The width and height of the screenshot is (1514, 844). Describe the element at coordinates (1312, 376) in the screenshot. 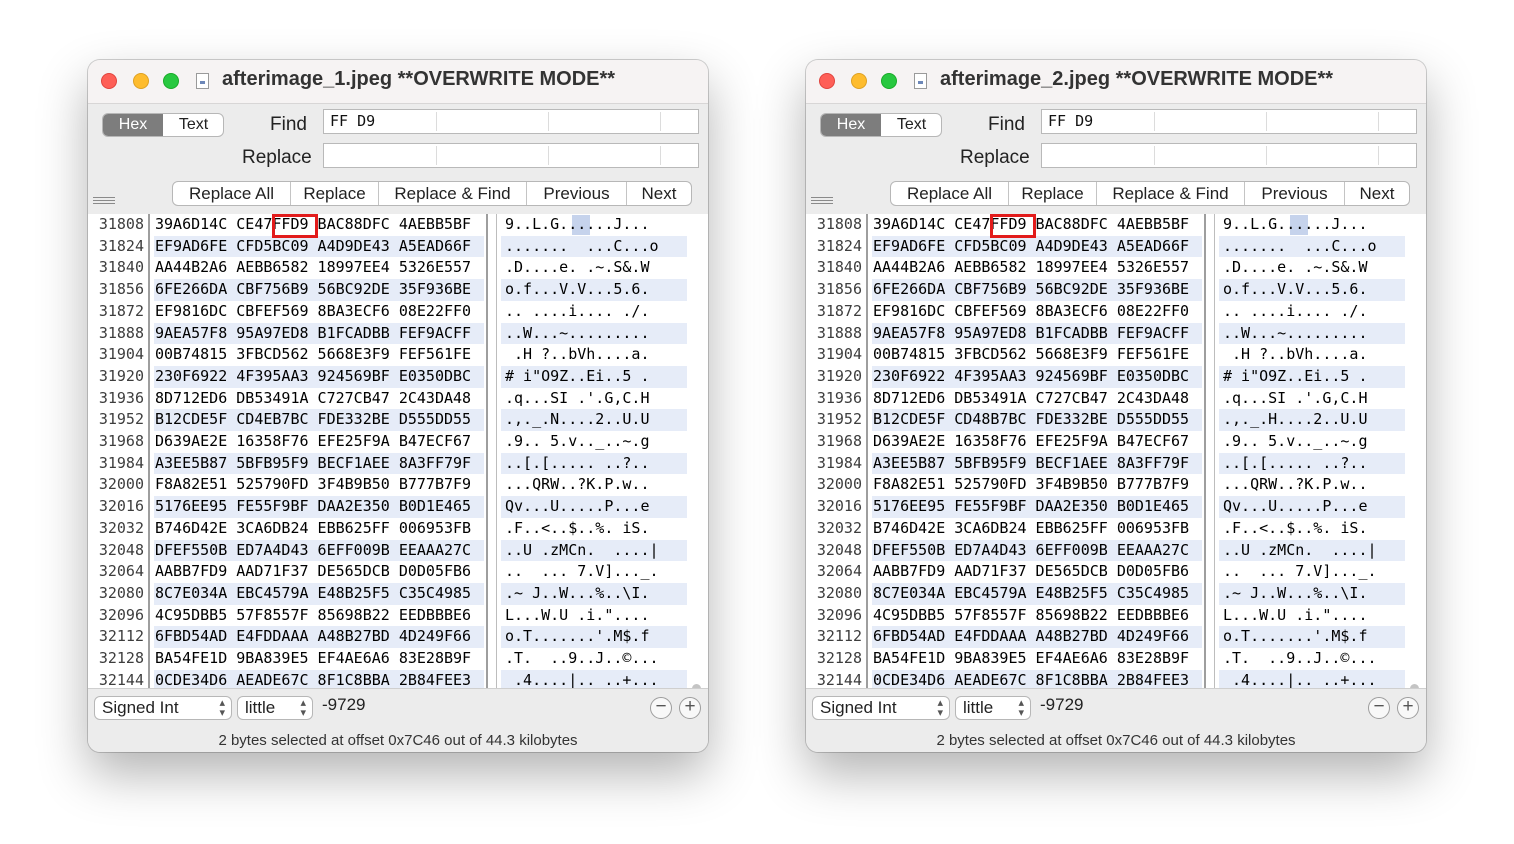

I see `row-ascii: # i"O9Z..Ei..5 .` at that location.